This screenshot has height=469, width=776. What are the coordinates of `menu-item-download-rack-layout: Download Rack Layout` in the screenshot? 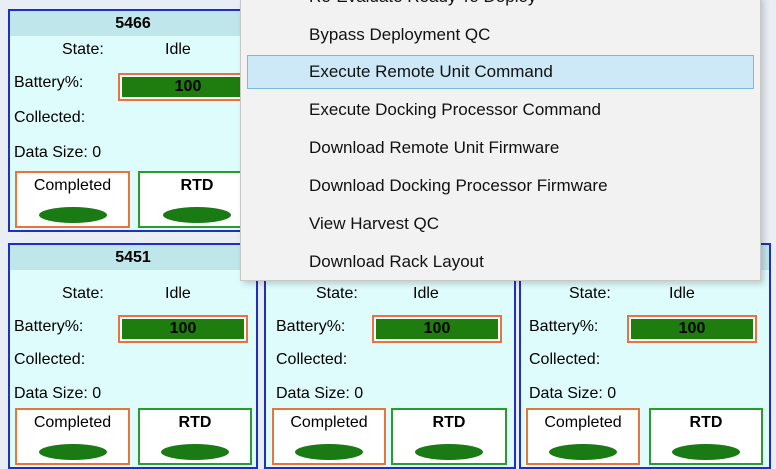 It's located at (500, 262).